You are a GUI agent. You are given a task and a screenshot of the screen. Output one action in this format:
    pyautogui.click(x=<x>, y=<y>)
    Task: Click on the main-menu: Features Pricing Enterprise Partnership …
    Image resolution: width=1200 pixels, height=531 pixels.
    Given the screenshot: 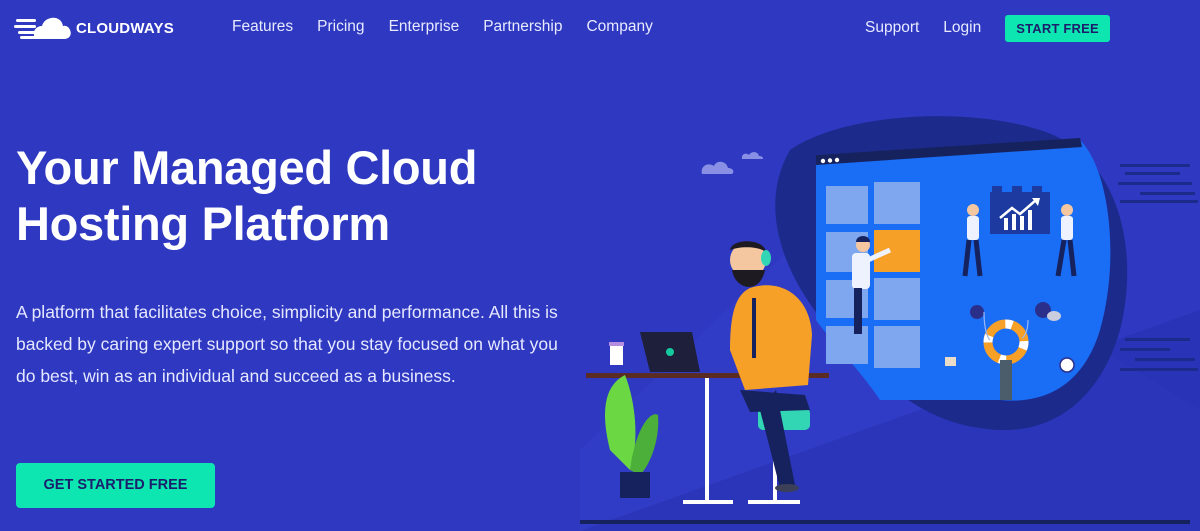 What is the action you would take?
    pyautogui.click(x=454, y=27)
    